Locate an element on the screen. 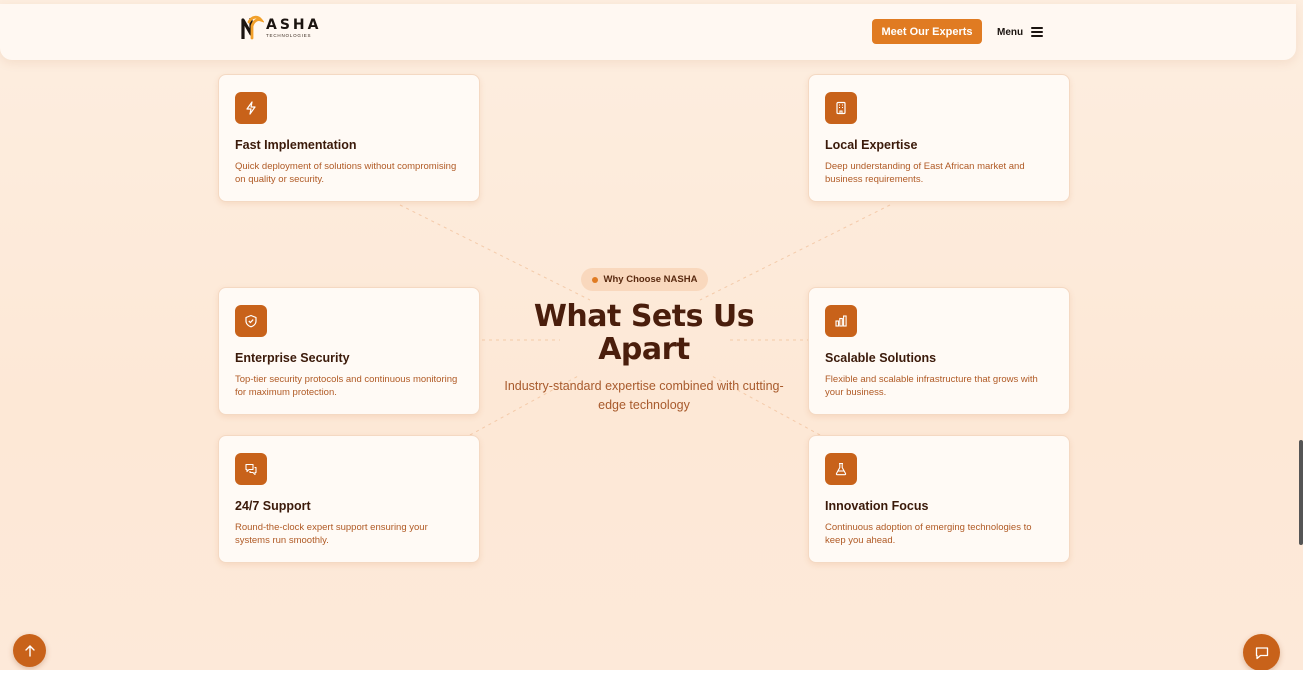  menu-label: Menu is located at coordinates (1010, 32).